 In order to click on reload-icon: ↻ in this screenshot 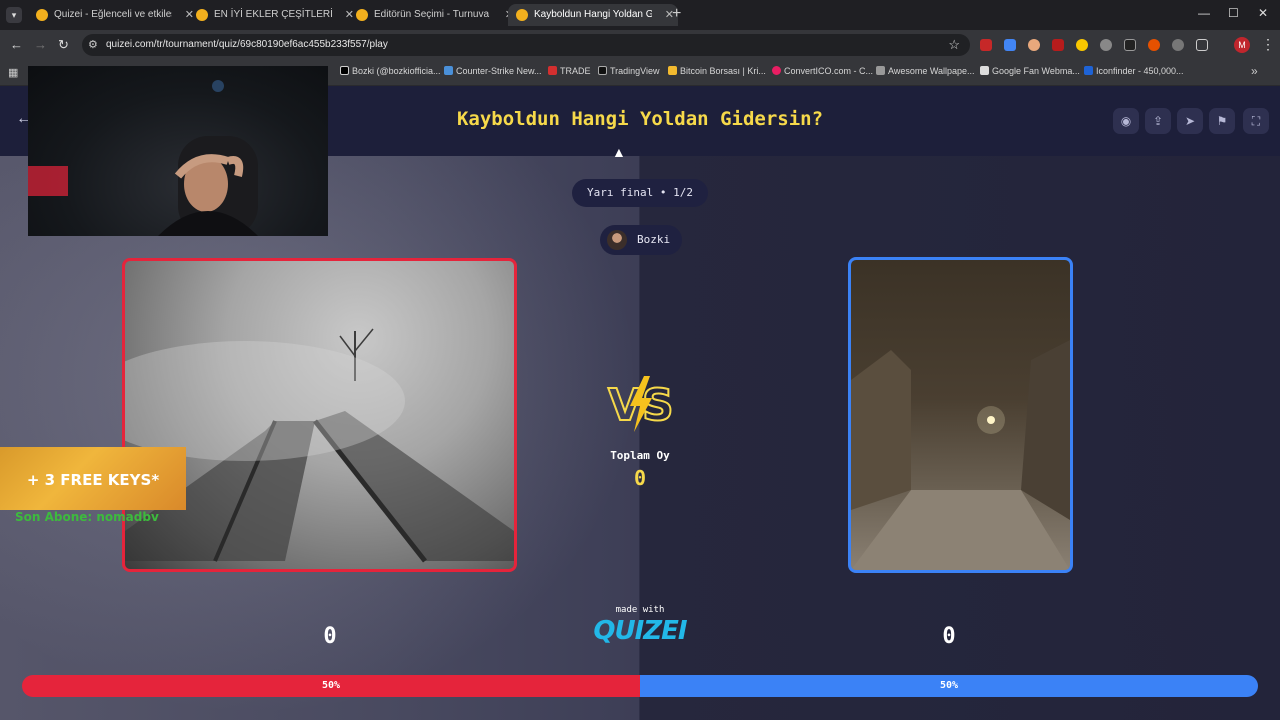, I will do `click(63, 45)`.